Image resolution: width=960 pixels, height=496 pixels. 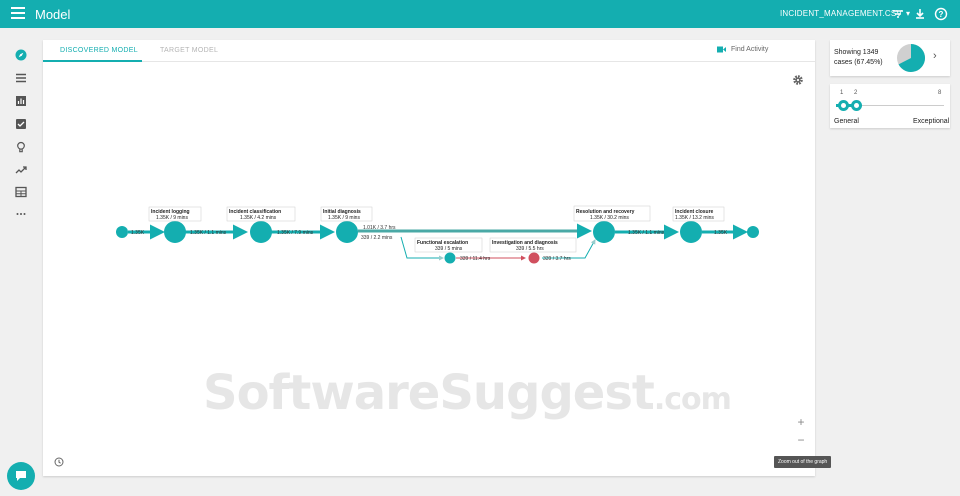 I want to click on edge-label-diagnosis-resolution: 1.01K / 3.7 hrs, so click(x=379, y=228).